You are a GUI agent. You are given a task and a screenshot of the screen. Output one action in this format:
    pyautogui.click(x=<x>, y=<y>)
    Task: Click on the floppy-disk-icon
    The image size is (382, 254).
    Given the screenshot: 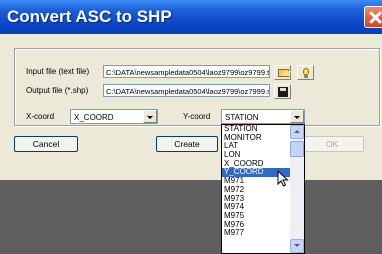 What is the action you would take?
    pyautogui.click(x=283, y=92)
    